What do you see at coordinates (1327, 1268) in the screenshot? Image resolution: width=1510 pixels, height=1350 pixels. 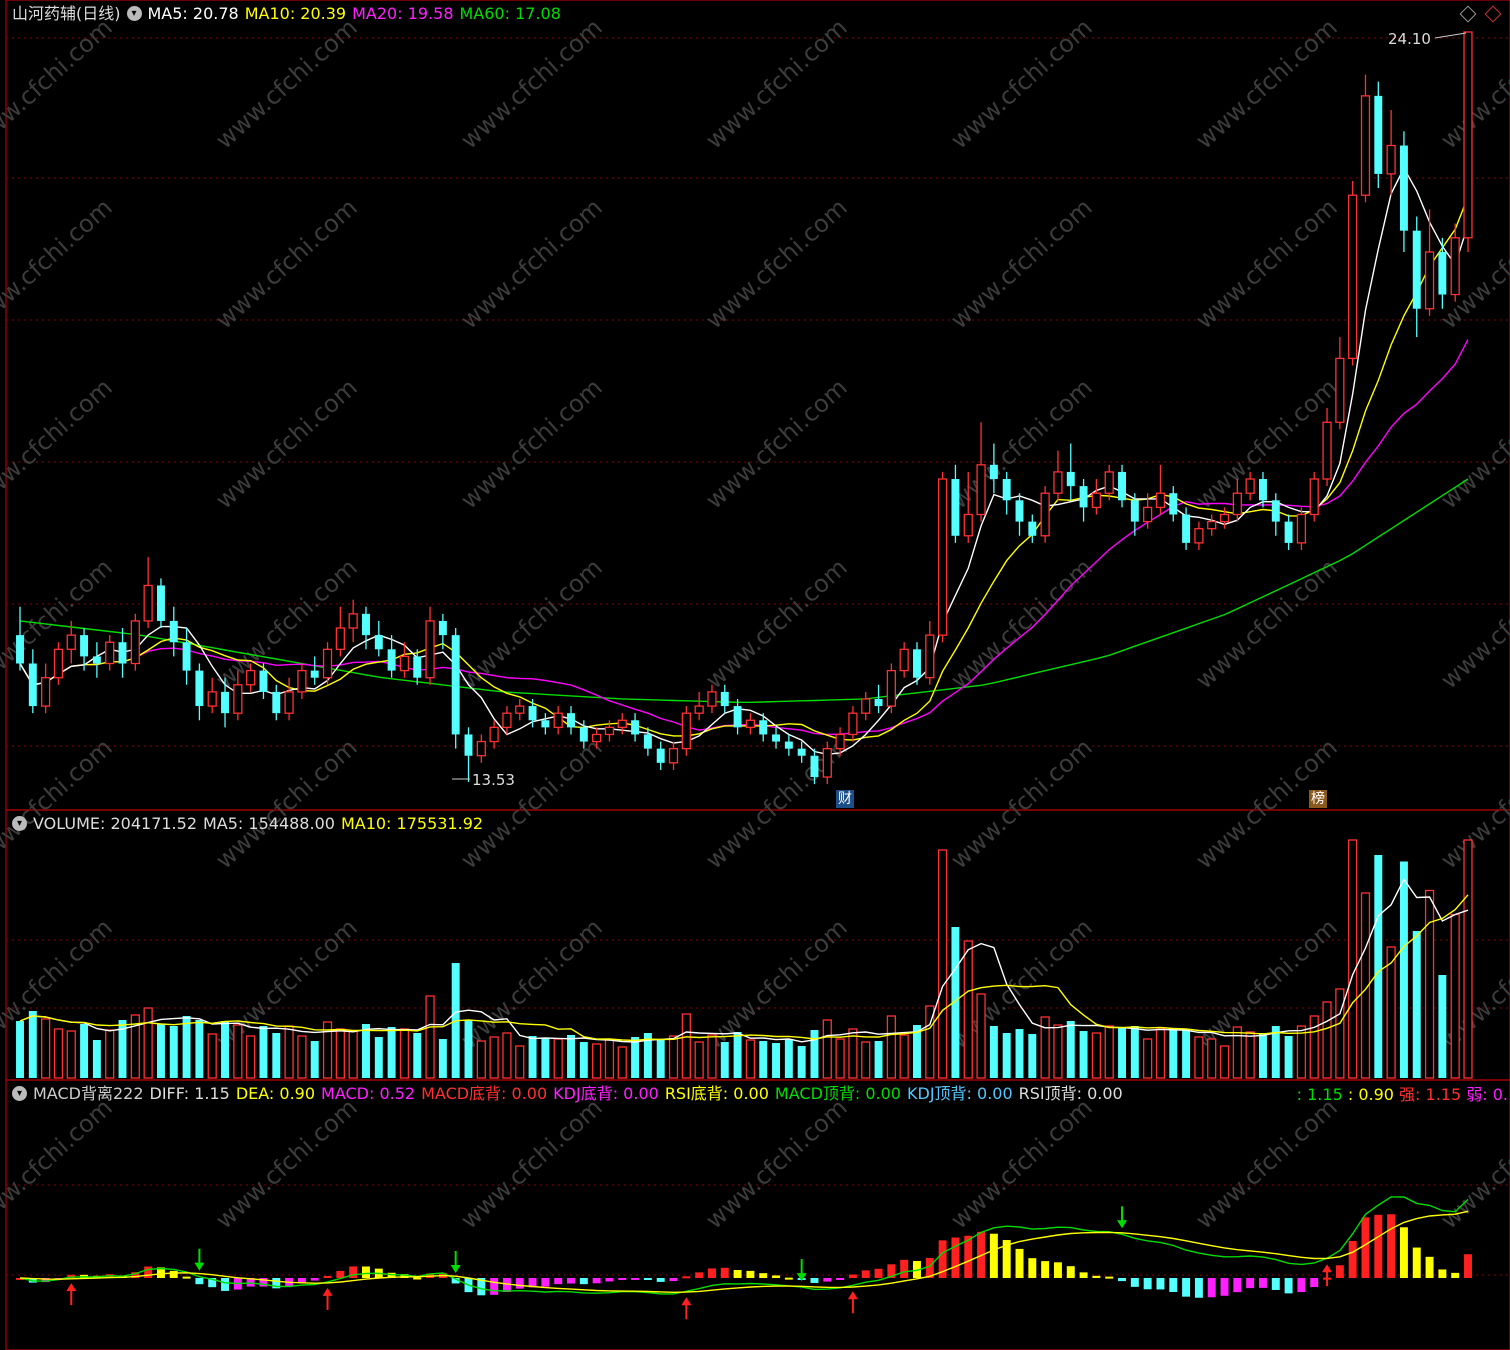 I see `up-arrow-icon` at bounding box center [1327, 1268].